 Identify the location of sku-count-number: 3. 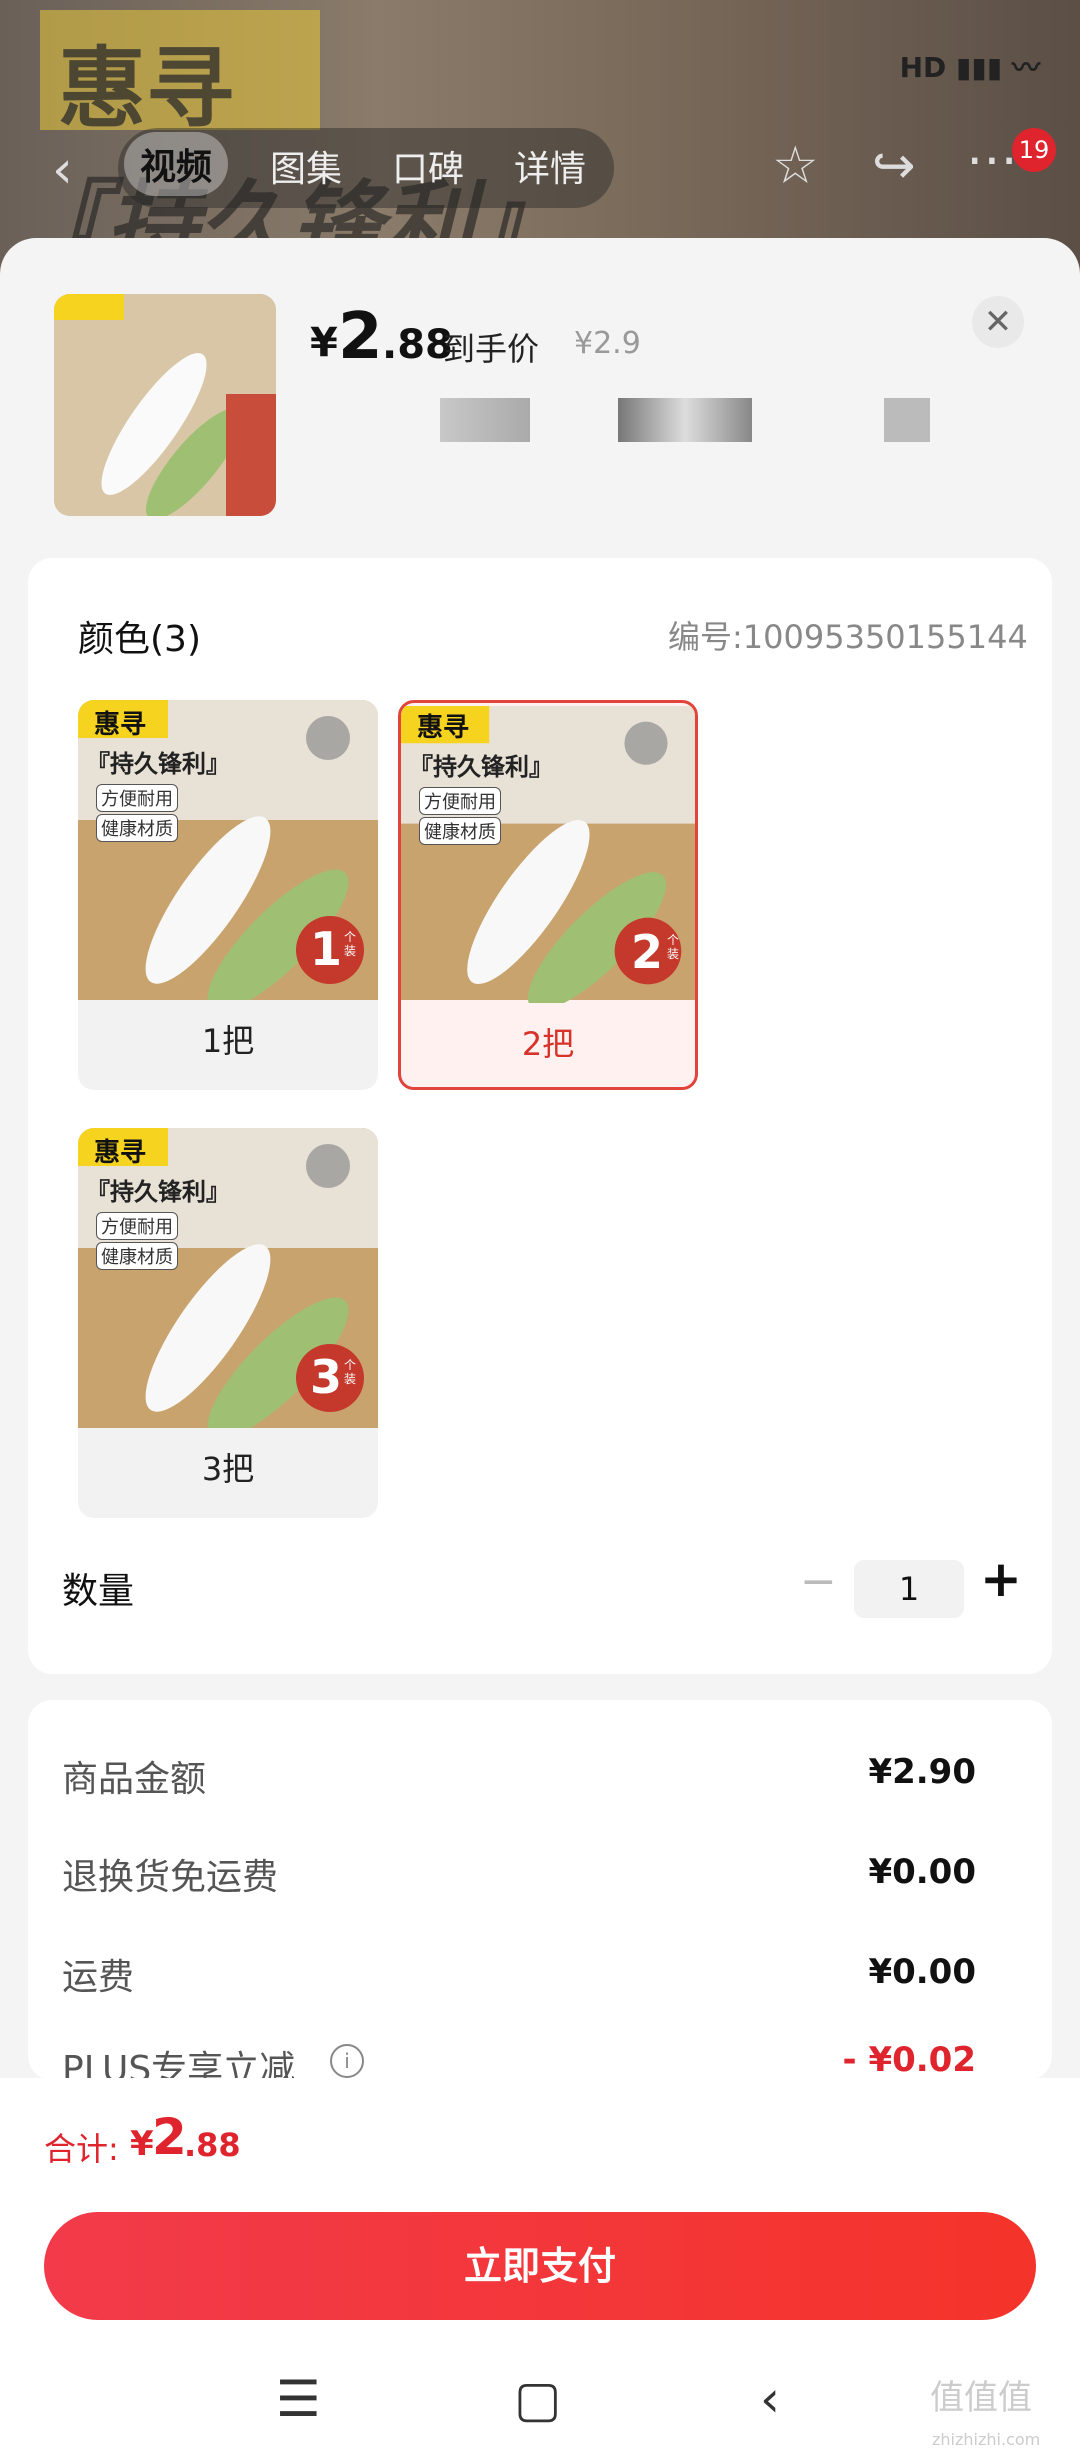
(326, 1377).